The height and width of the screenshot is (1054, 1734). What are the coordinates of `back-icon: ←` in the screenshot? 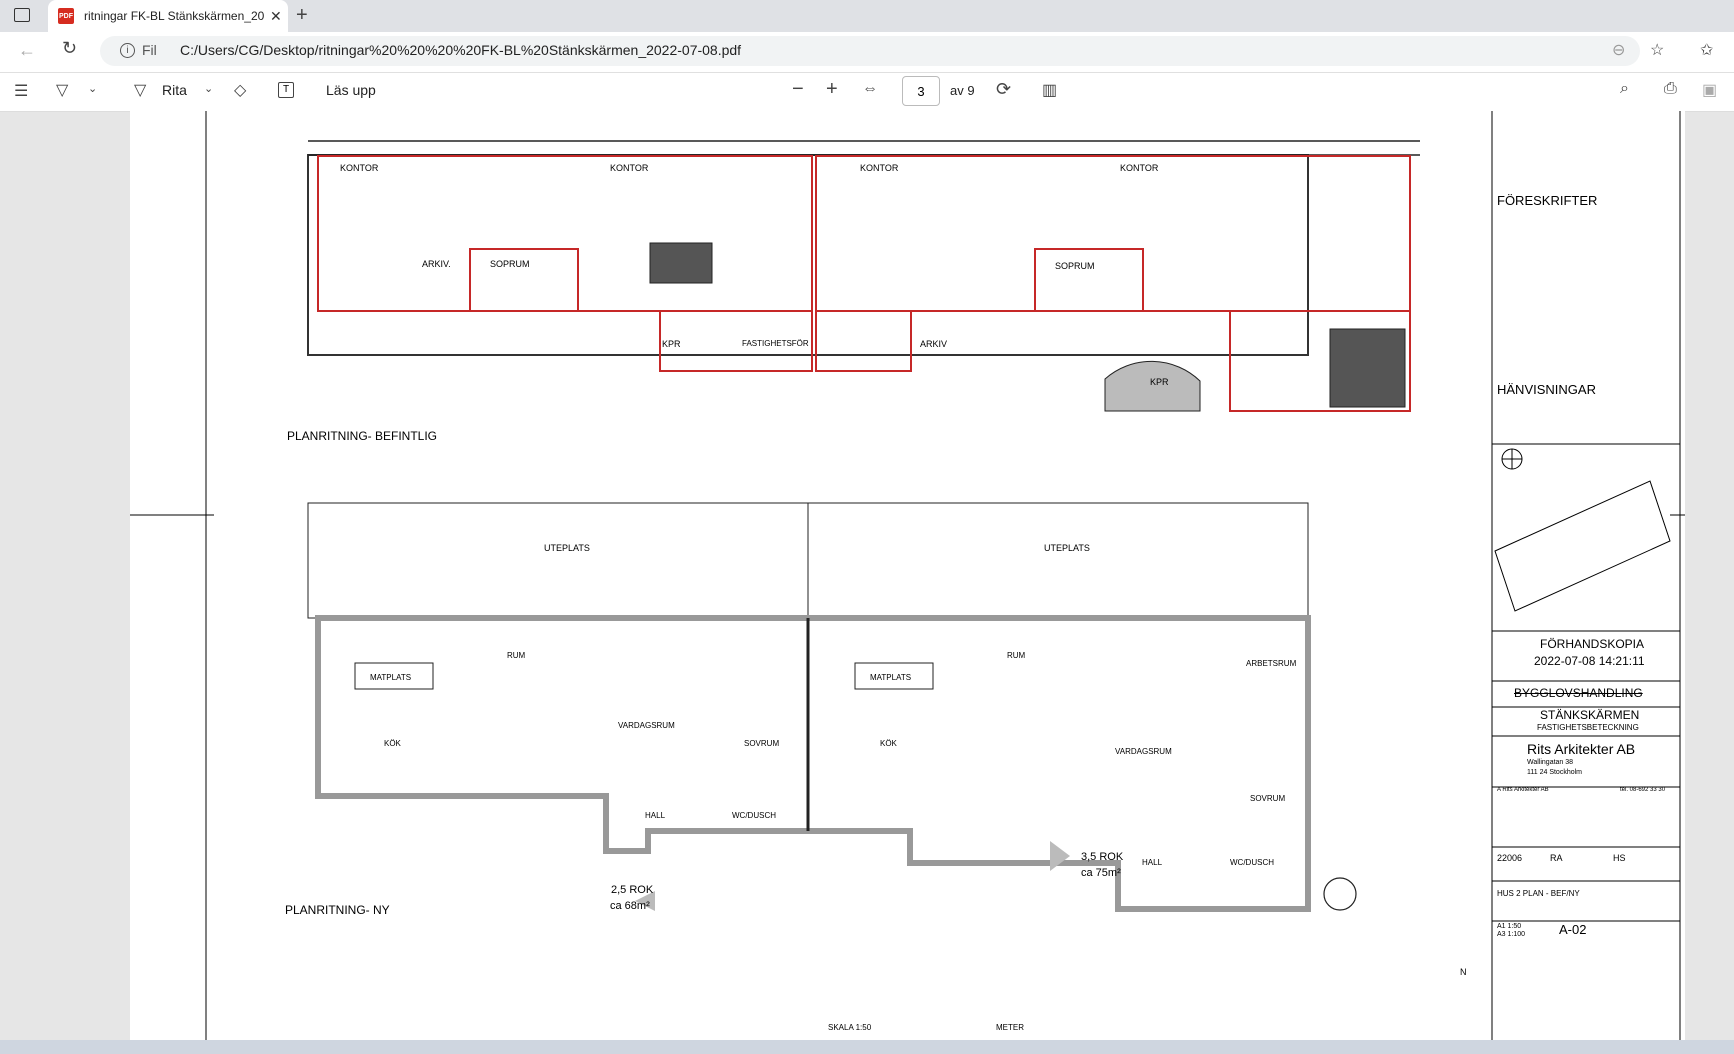 It's located at (27, 50).